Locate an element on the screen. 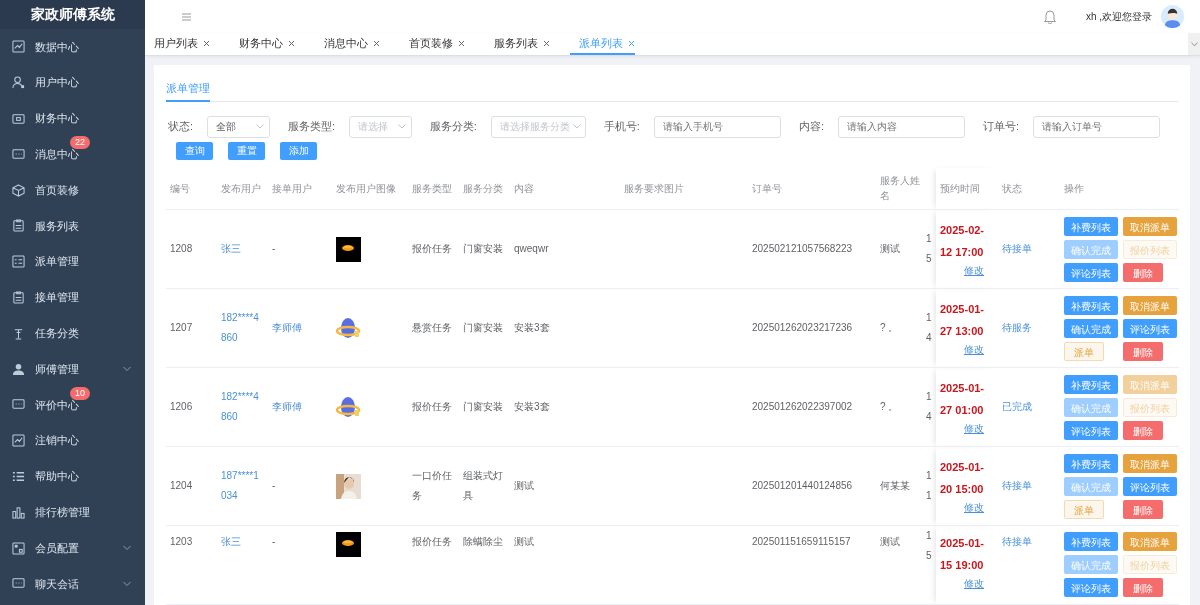  status-text: 已完成 is located at coordinates (1017, 406).